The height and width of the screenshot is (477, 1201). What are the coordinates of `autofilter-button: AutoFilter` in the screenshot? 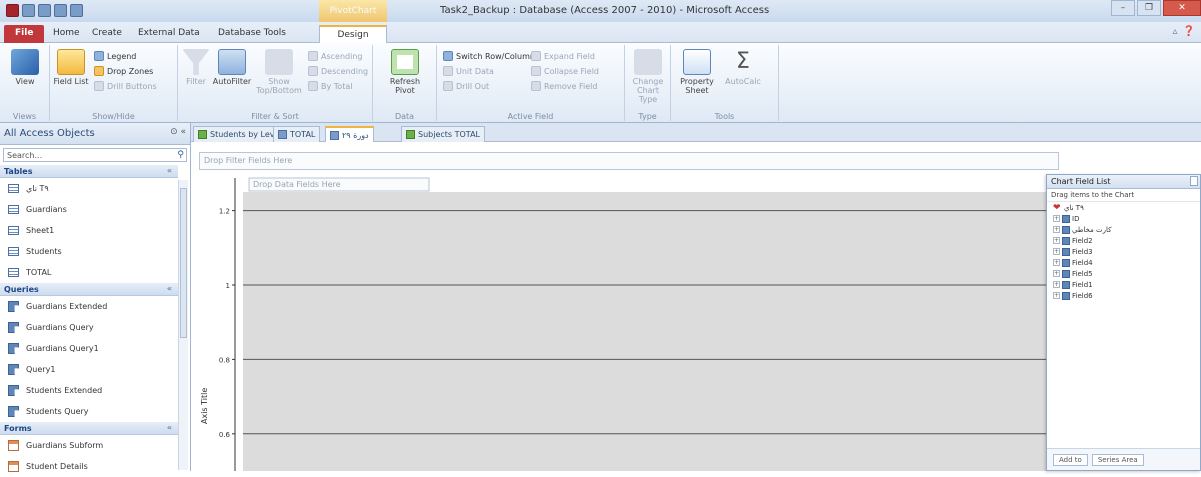 It's located at (232, 67).